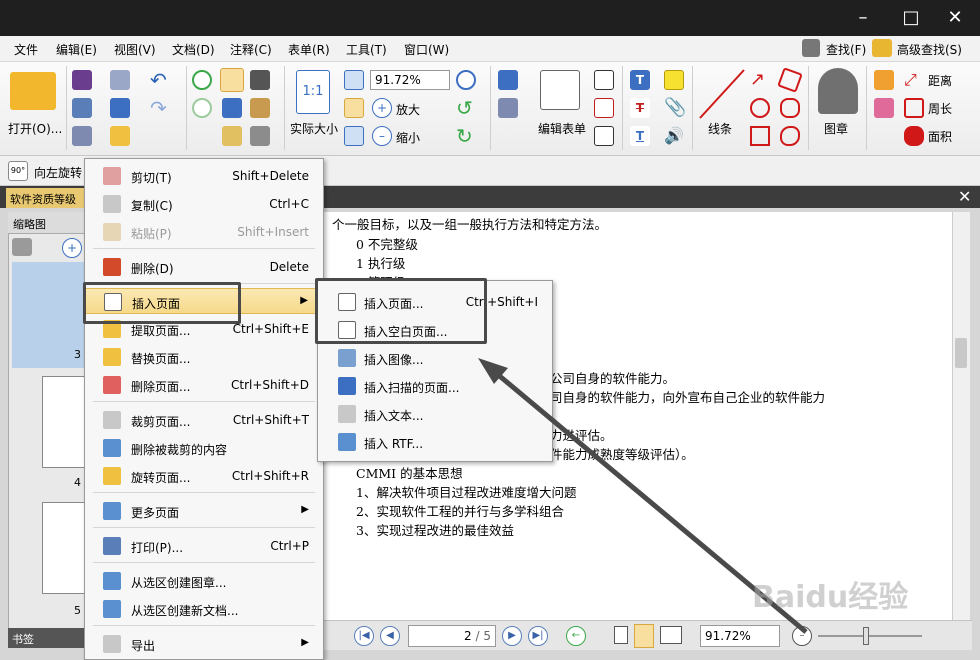  What do you see at coordinates (232, 80) in the screenshot?
I see `hand-tool-icon` at bounding box center [232, 80].